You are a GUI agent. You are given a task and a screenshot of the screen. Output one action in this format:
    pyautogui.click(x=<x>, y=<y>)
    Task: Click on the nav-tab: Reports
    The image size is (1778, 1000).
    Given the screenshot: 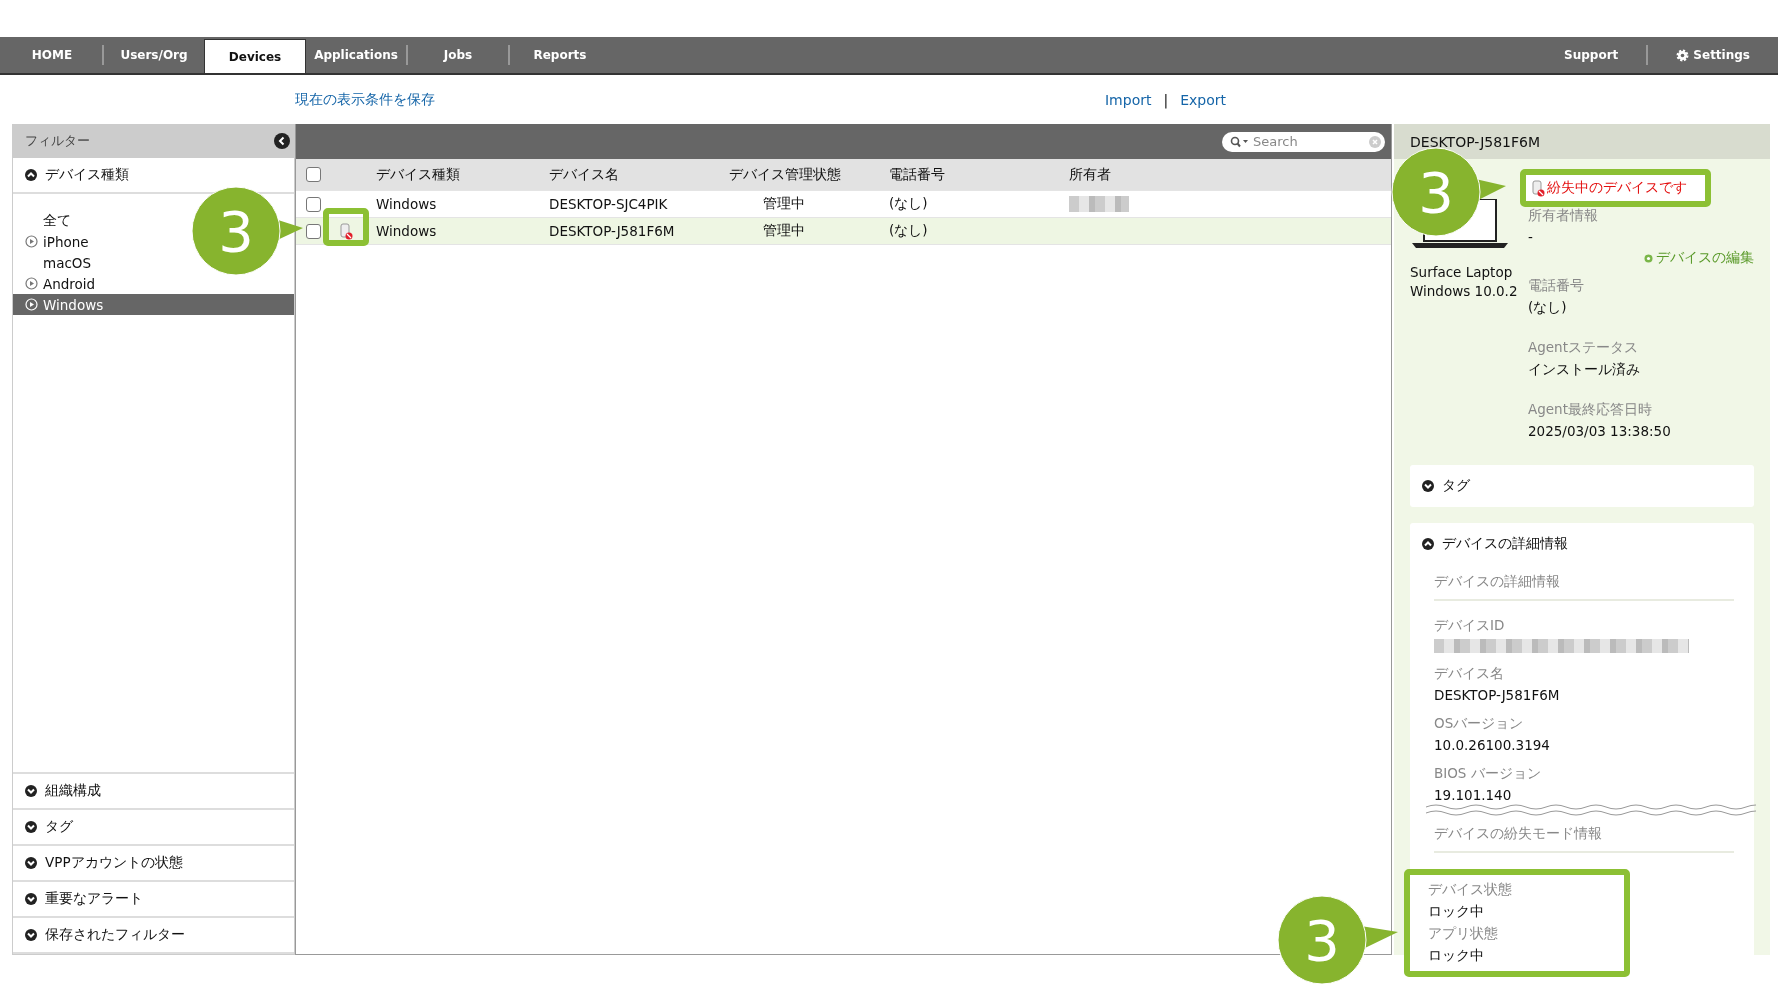 What is the action you would take?
    pyautogui.click(x=560, y=55)
    